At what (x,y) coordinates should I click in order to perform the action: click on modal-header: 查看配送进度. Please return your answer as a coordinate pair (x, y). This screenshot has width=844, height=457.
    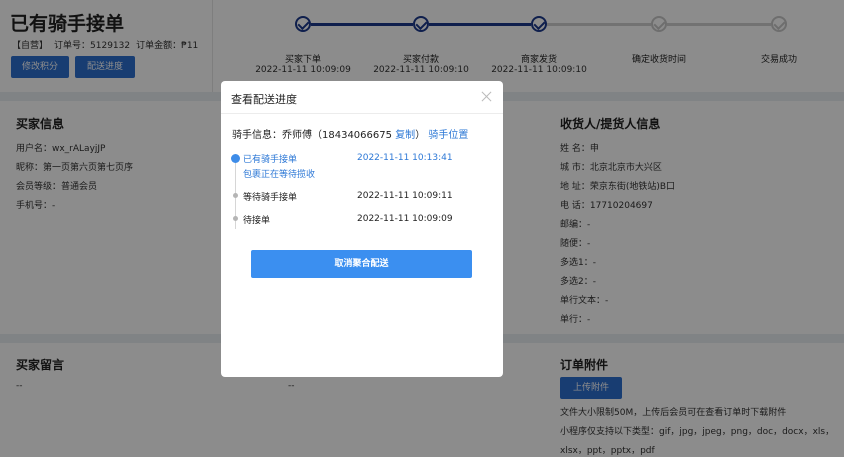
    Looking at the image, I should click on (362, 97).